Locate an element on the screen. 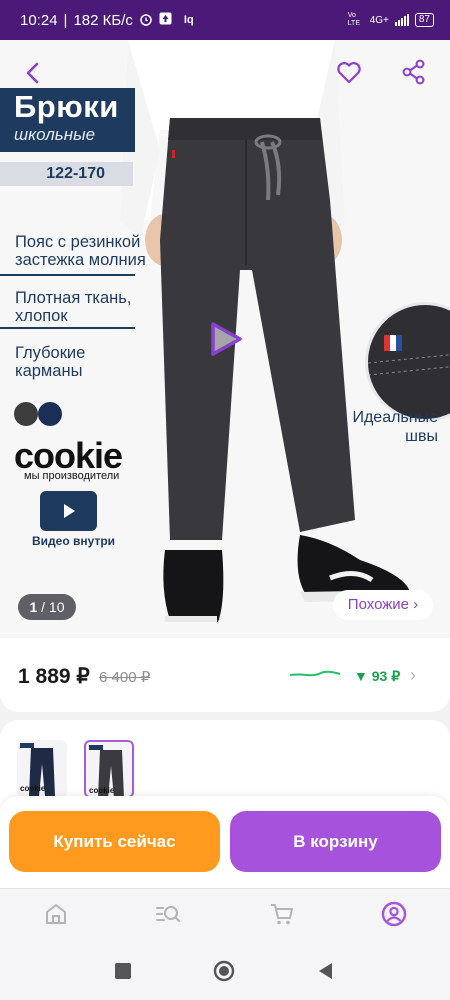 This screenshot has width=450, height=1000. favorite-button is located at coordinates (349, 72).